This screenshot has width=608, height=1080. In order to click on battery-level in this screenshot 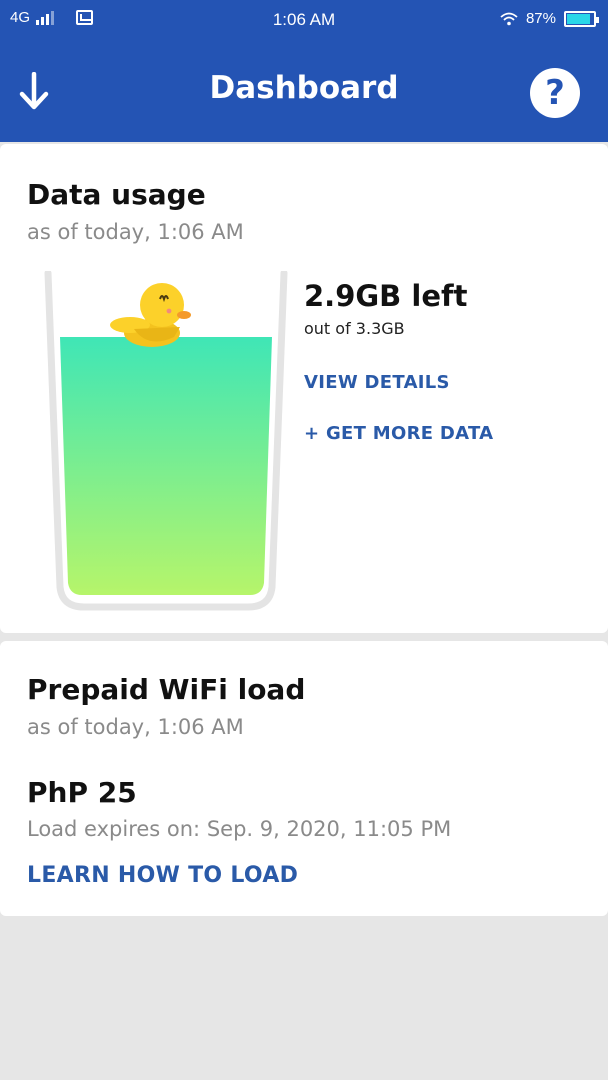, I will do `click(578, 18)`.